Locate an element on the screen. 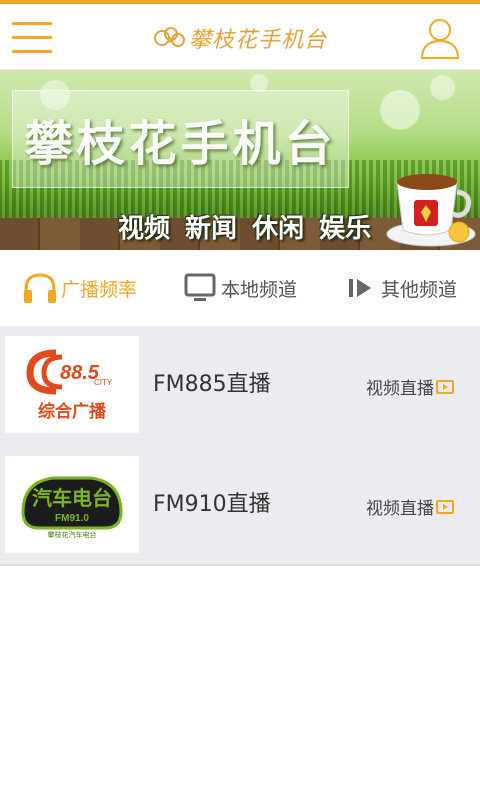 The height and width of the screenshot is (800, 480). station-logo-caption: 综合广播 is located at coordinates (72, 412).